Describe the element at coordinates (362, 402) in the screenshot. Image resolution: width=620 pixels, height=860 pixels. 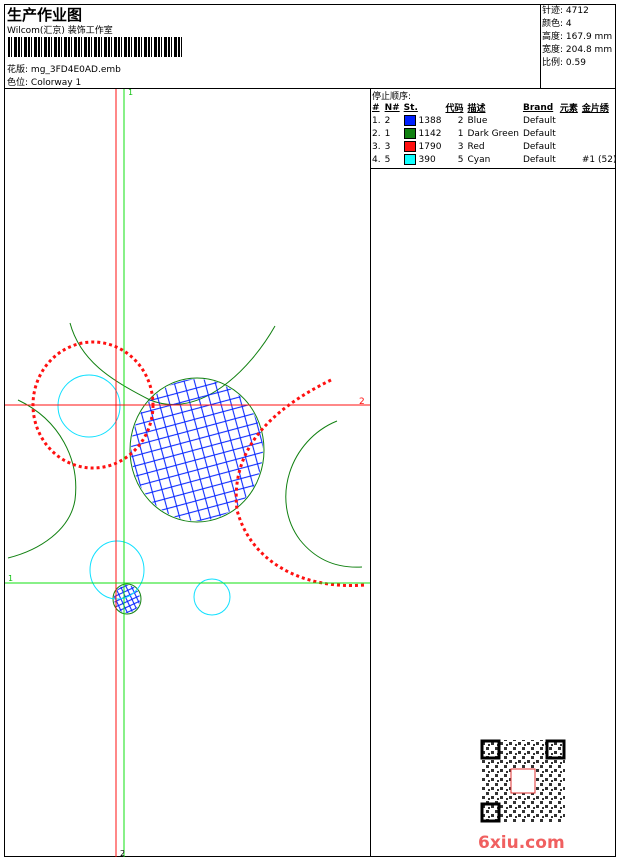
I see `guide-label-h2: 2` at that location.